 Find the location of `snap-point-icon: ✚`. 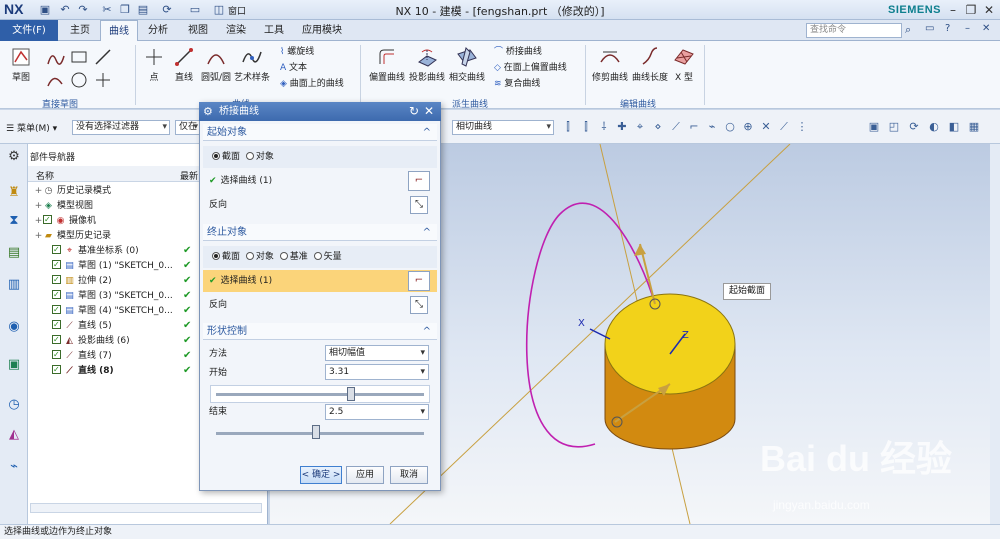

snap-point-icon: ✚ is located at coordinates (622, 127).